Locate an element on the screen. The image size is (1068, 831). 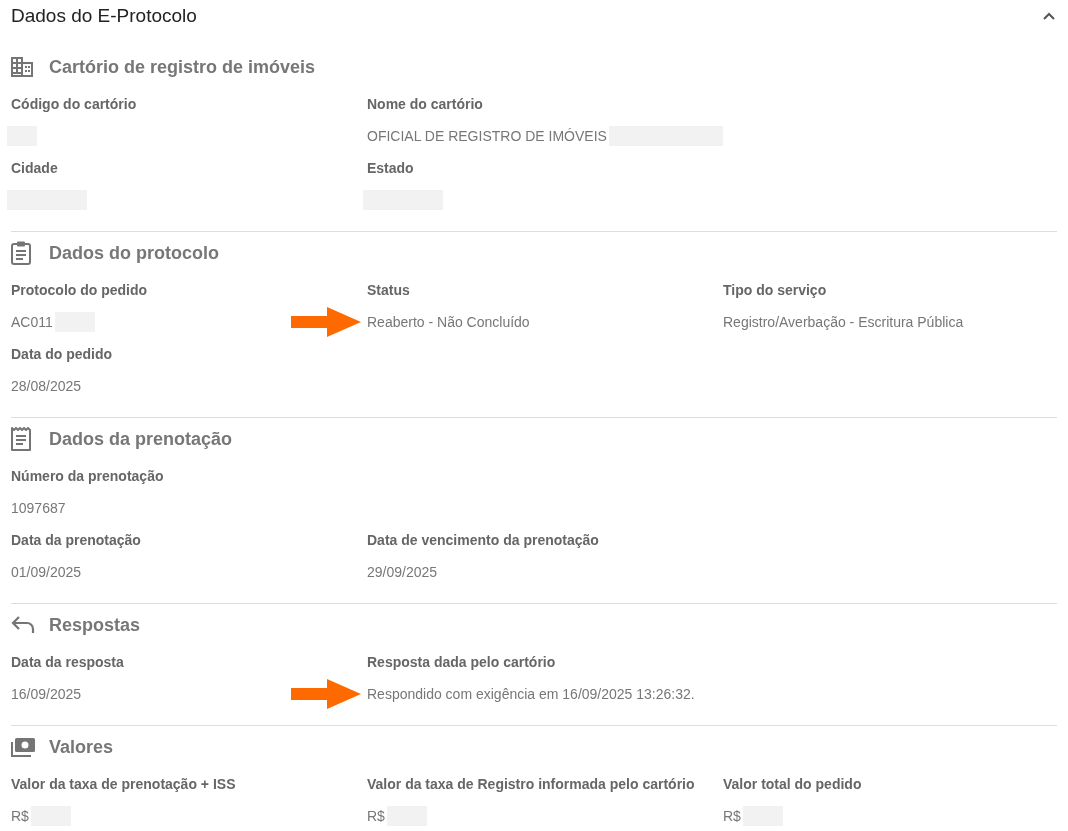
field-value: Registro/Averbação - Escritura Pública is located at coordinates (843, 322).